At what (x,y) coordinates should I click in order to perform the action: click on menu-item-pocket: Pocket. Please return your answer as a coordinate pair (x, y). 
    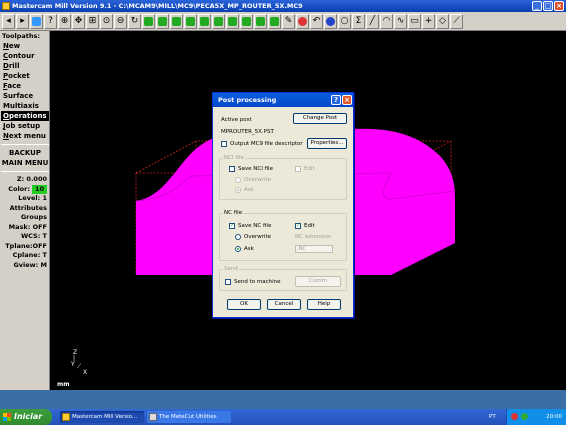
    Looking at the image, I should click on (25, 76).